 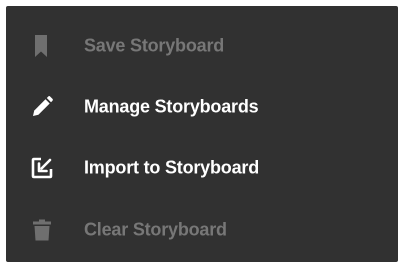 I want to click on clear-storyboard-label: Clear Storyboard, so click(x=155, y=229).